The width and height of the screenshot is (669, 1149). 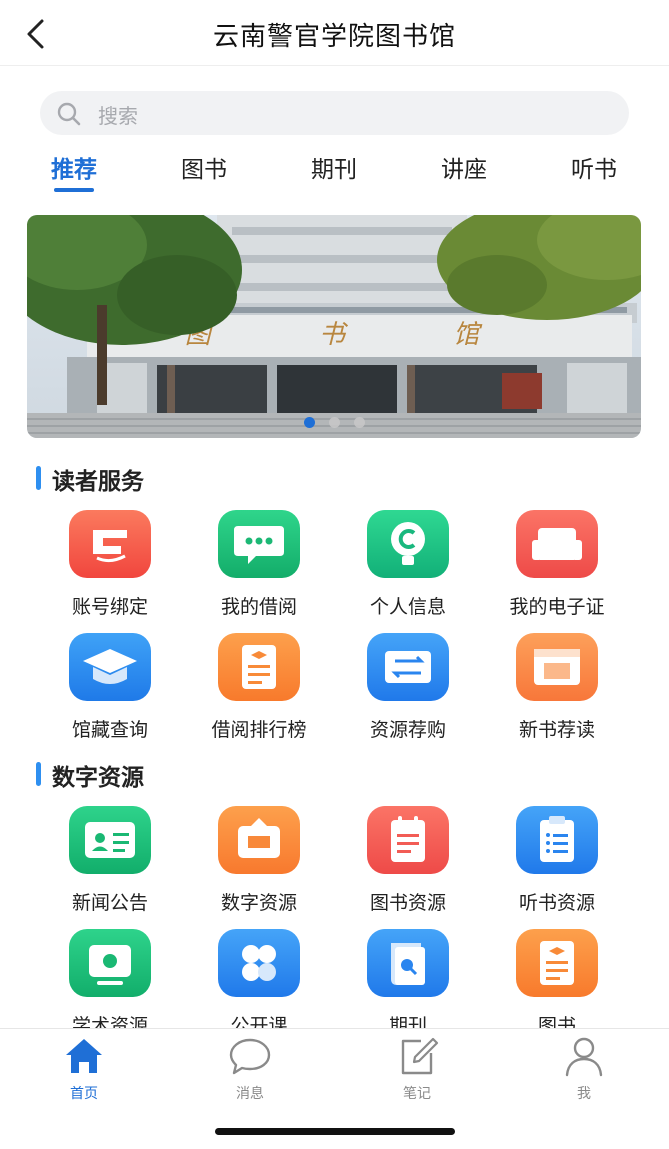 What do you see at coordinates (110, 840) in the screenshot?
I see `contact-card-icon` at bounding box center [110, 840].